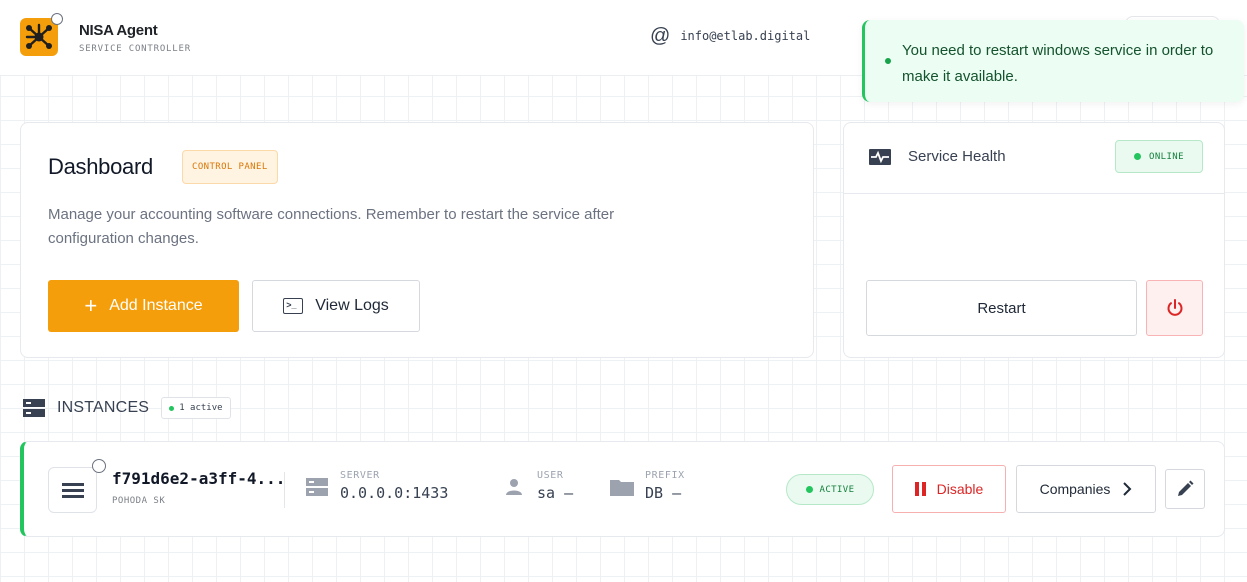 This screenshot has height=582, width=1247. What do you see at coordinates (920, 489) in the screenshot?
I see `pause-icon` at bounding box center [920, 489].